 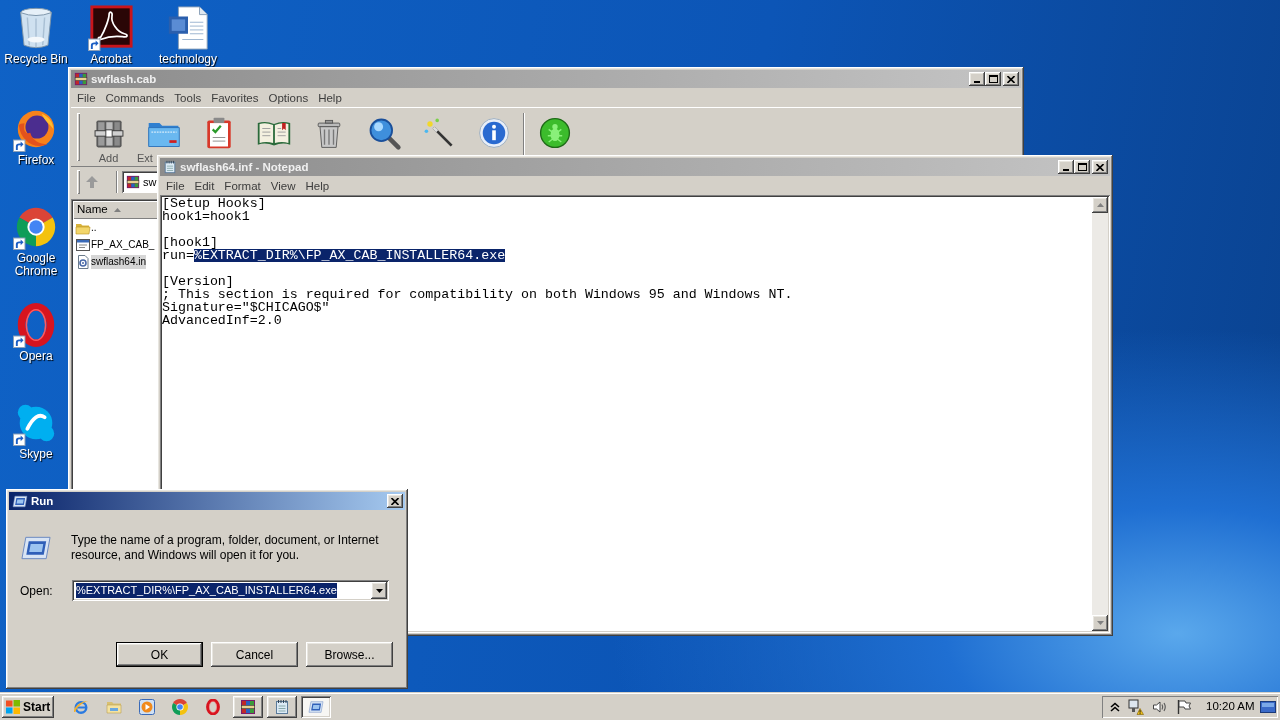 What do you see at coordinates (246, 307) in the screenshot?
I see `text-line: Signature="$CHICAGO$"` at bounding box center [246, 307].